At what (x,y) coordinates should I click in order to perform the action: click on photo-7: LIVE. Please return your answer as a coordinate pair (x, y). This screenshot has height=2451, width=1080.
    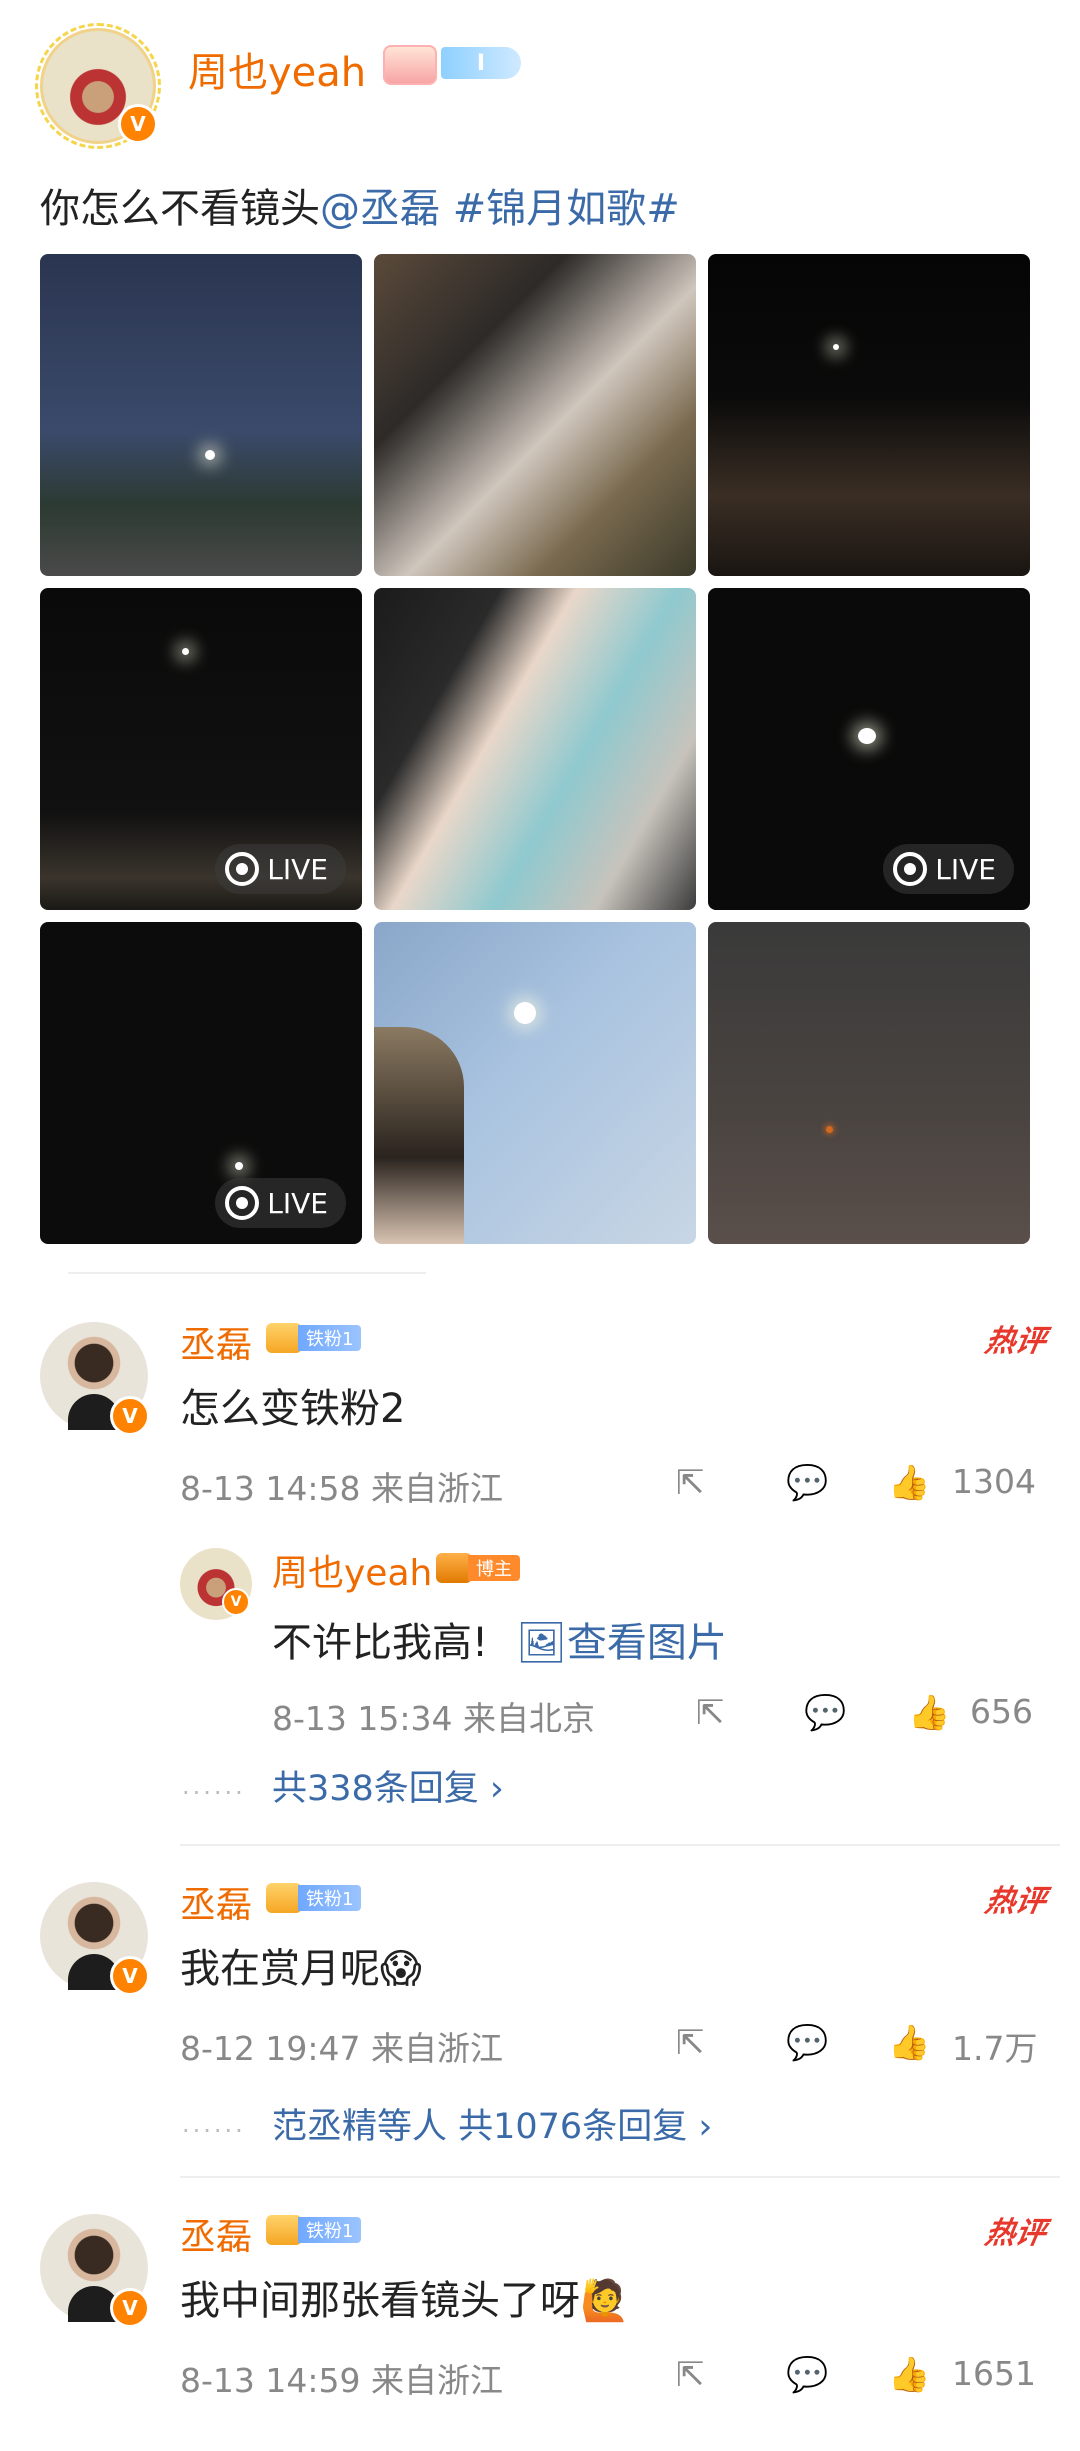
    Looking at the image, I should click on (201, 1083).